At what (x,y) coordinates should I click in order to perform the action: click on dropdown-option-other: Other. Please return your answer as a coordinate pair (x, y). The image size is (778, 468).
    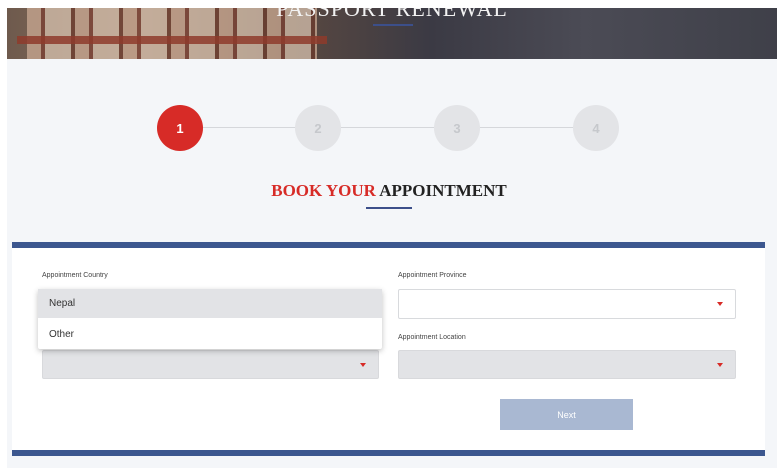
    Looking at the image, I should click on (210, 334).